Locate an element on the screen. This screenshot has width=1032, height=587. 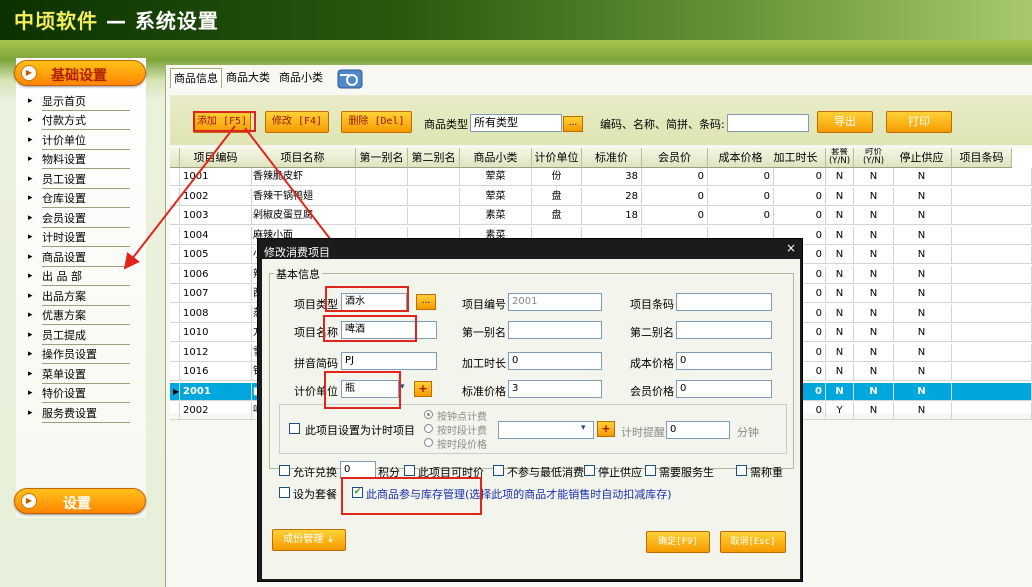
tab-product-info: 商品信息 is located at coordinates (196, 78).